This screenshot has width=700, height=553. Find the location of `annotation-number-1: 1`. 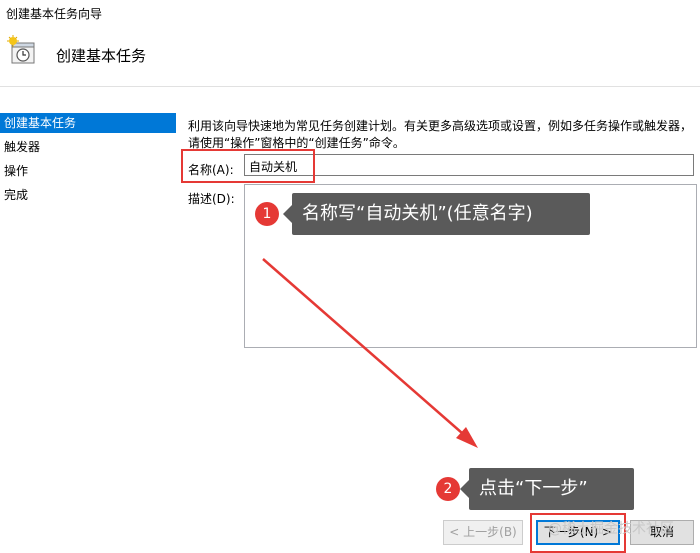

annotation-number-1: 1 is located at coordinates (267, 214).